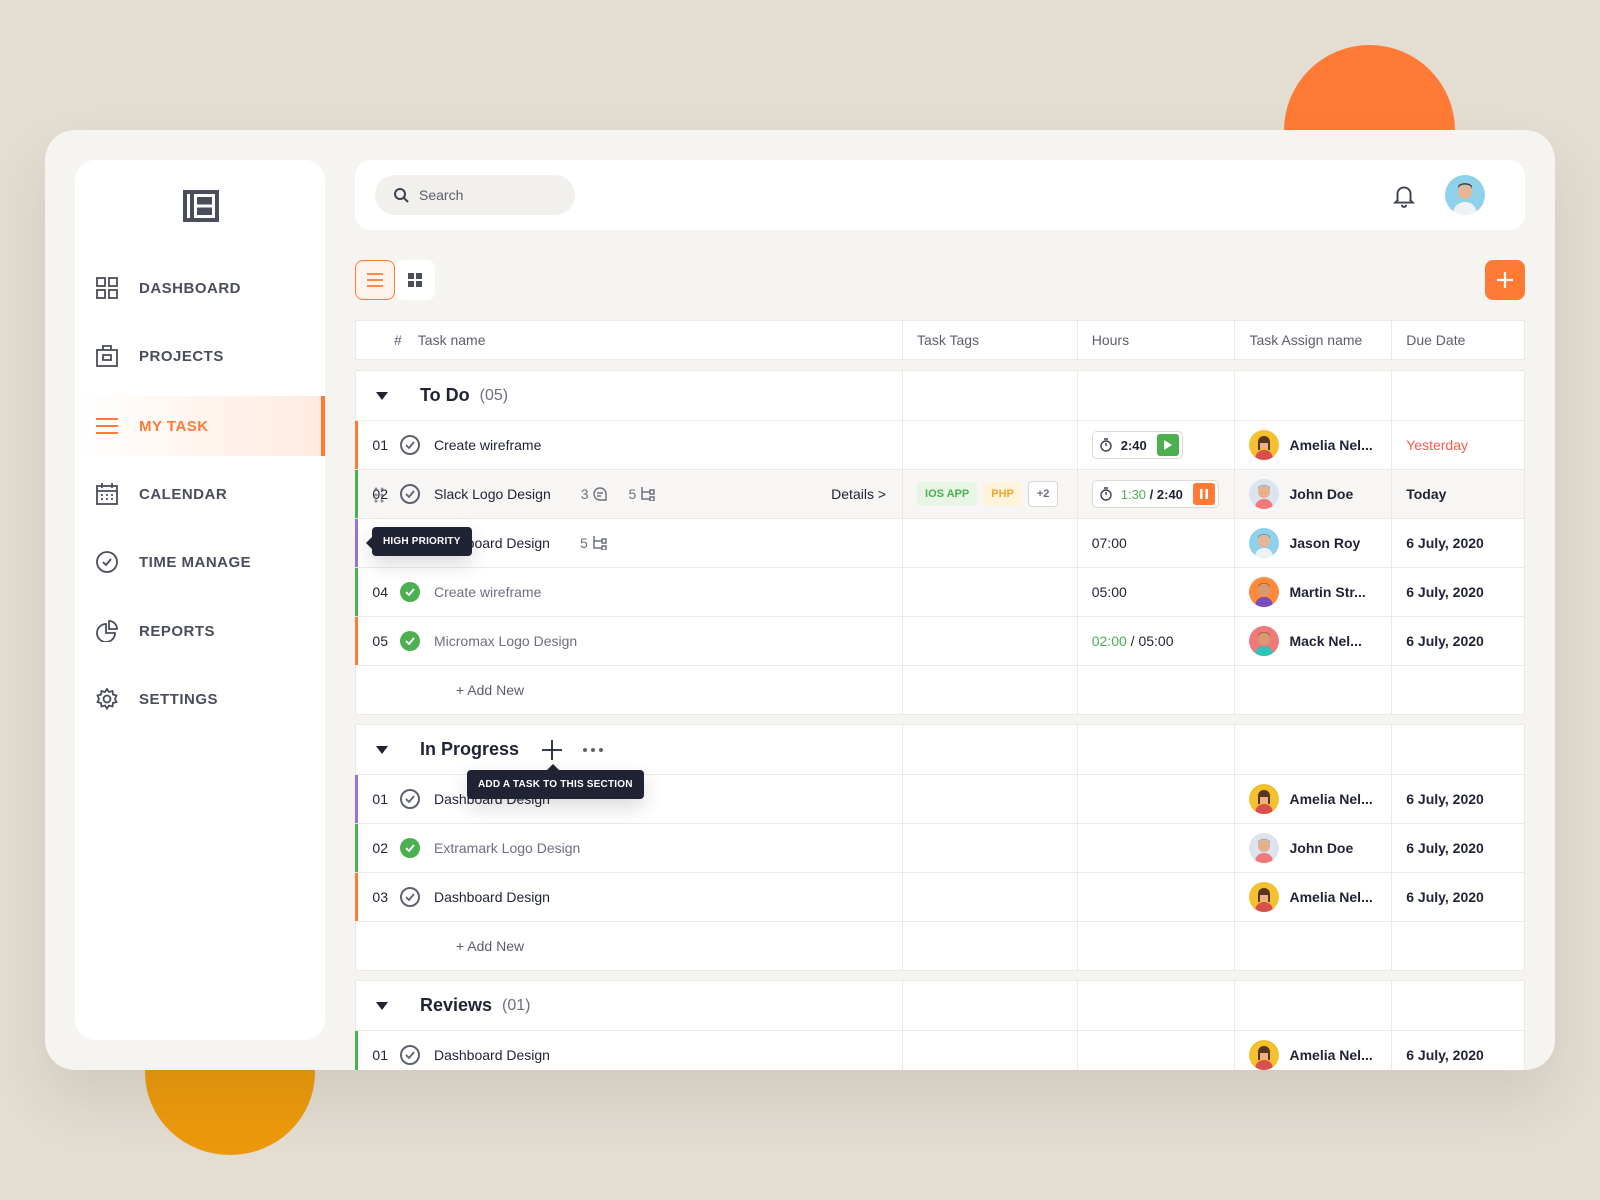  Describe the element at coordinates (947, 494) in the screenshot. I see `tag-badge: IOS APP` at that location.